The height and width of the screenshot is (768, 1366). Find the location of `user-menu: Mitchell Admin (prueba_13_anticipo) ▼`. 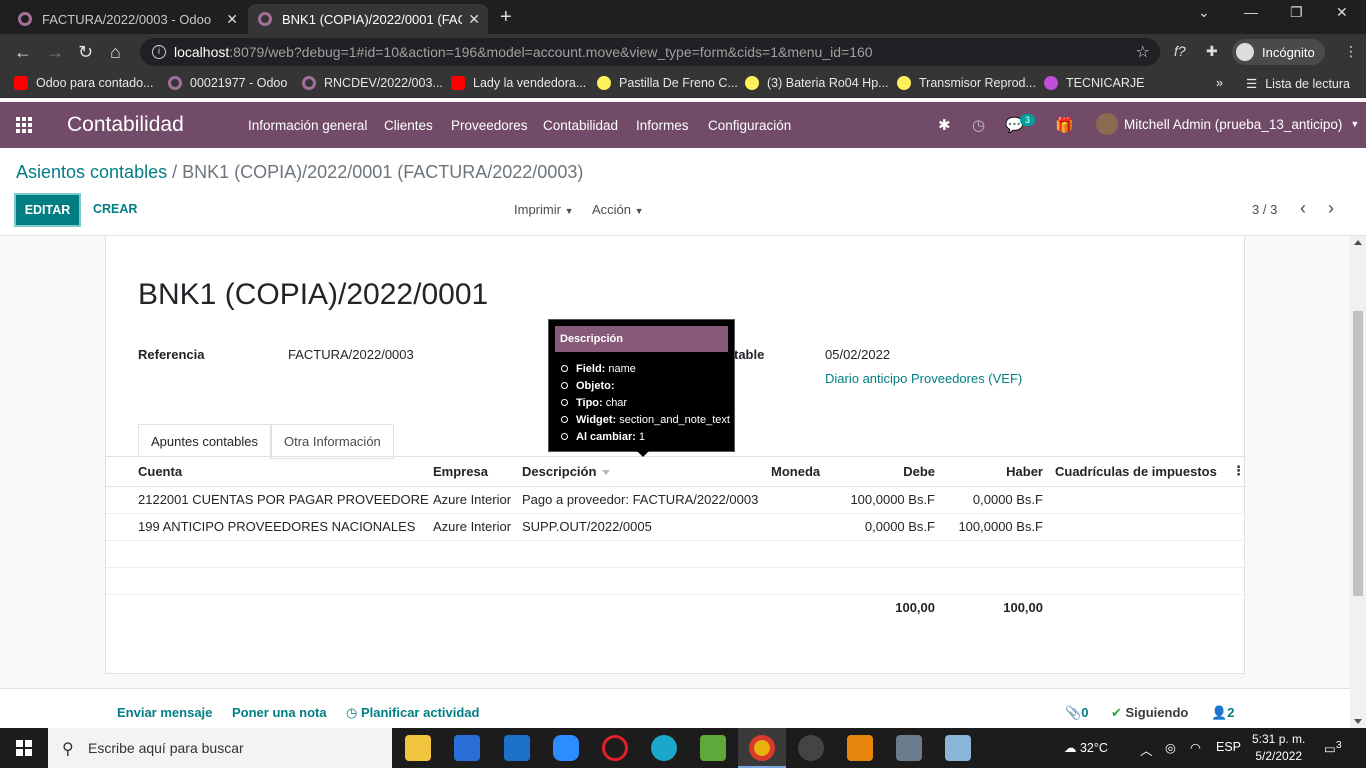

user-menu: Mitchell Admin (prueba_13_anticipo) ▼ is located at coordinates (1227, 124).